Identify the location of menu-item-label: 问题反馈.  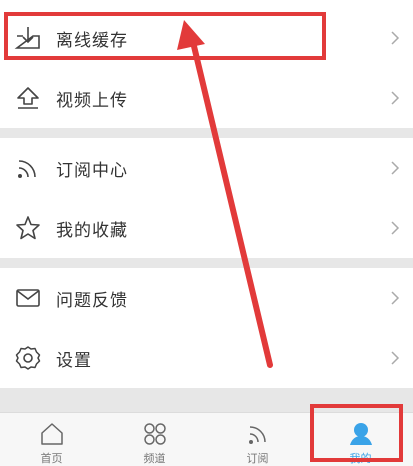
(92, 300).